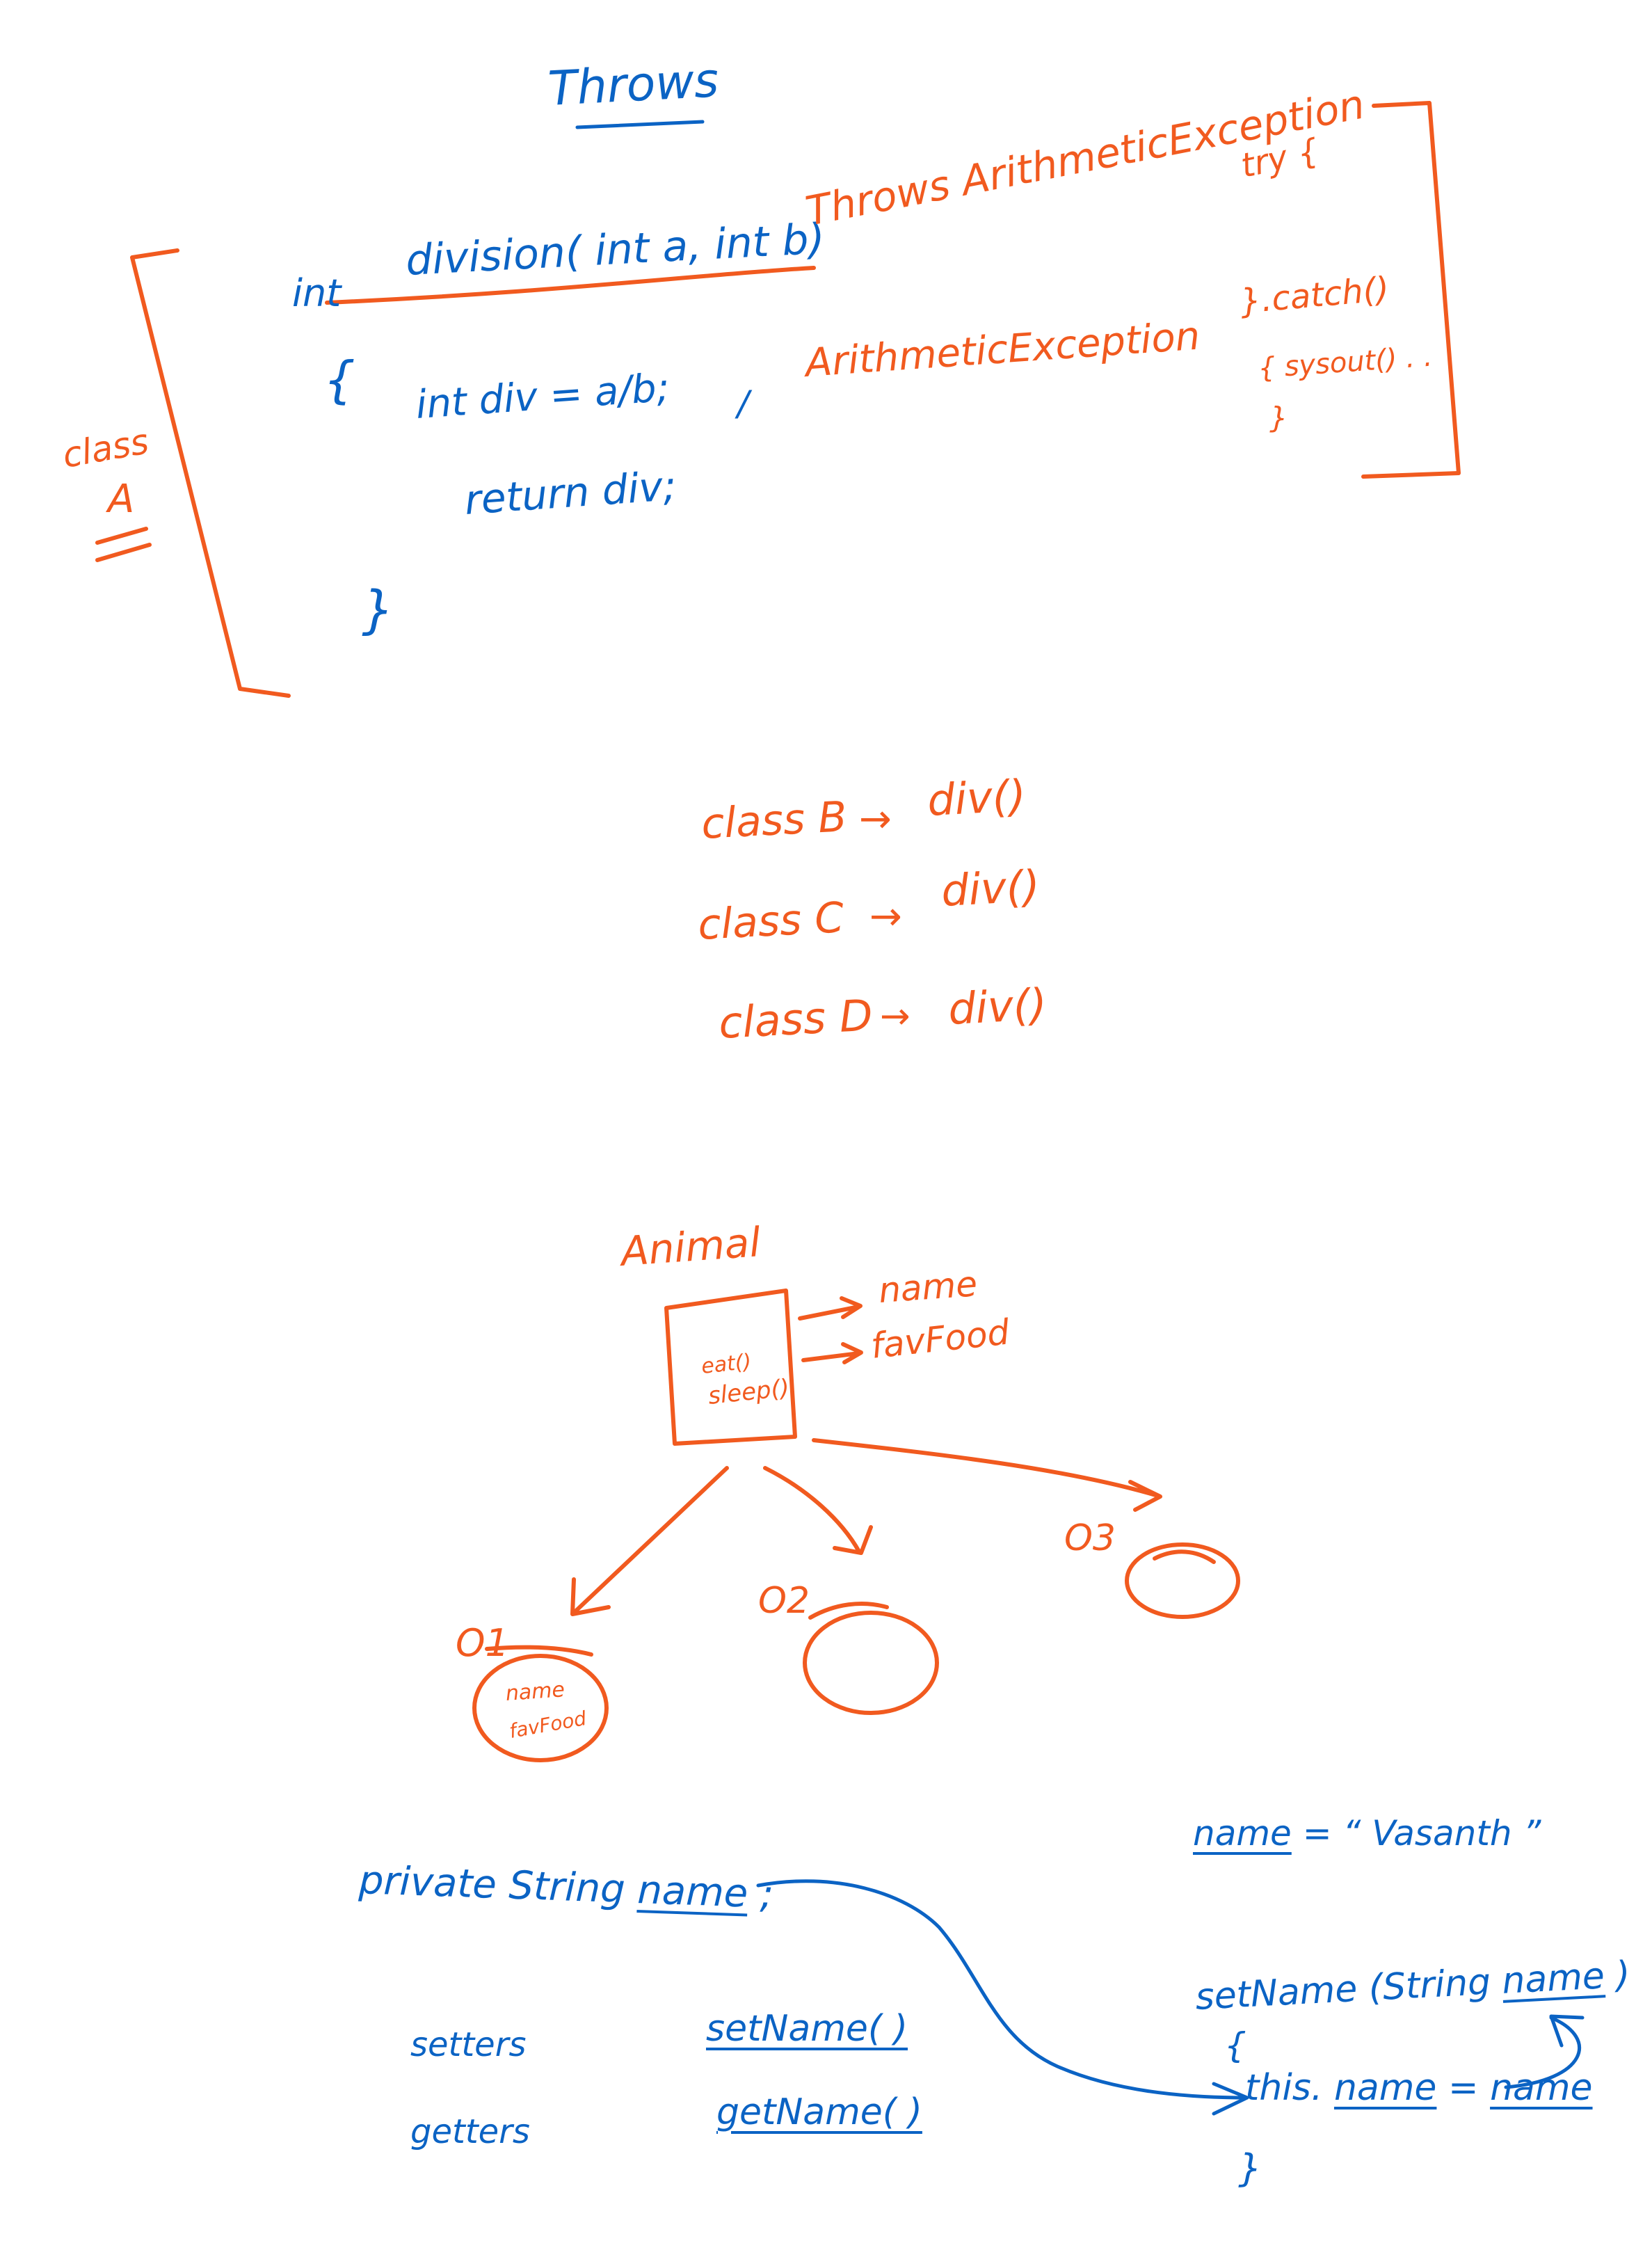  I want to click on method-close-brace: }, so click(378, 610).